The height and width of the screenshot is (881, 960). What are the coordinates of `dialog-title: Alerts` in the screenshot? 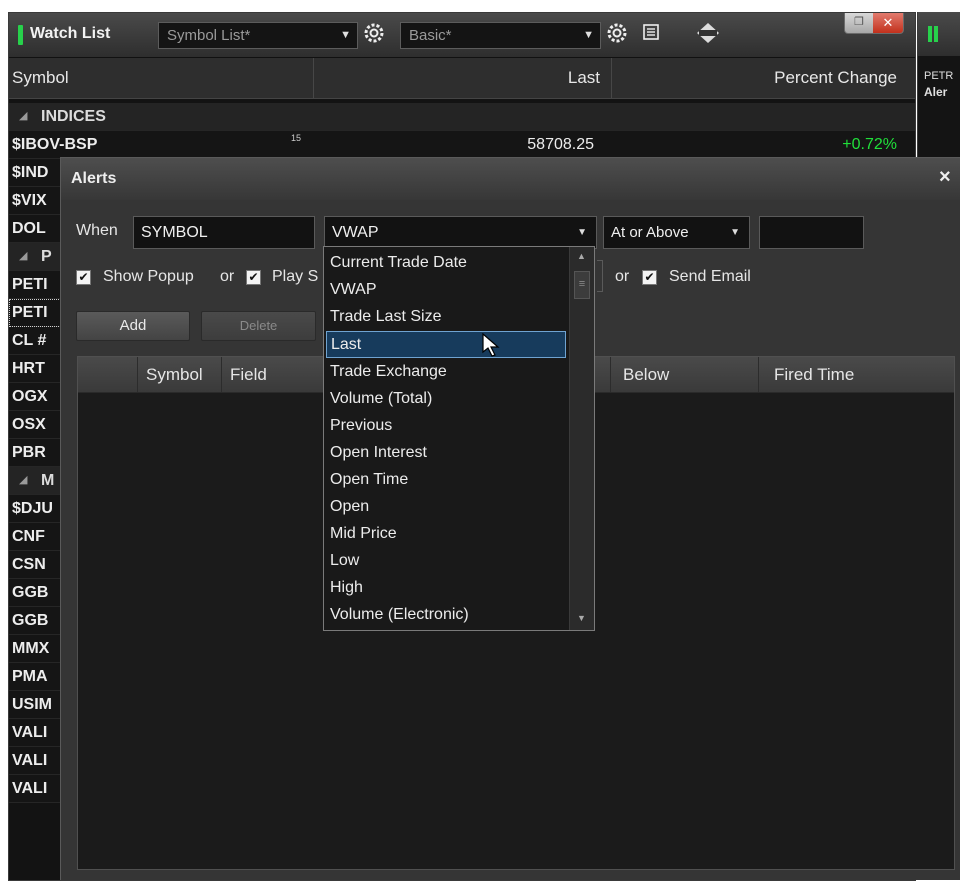 It's located at (94, 178).